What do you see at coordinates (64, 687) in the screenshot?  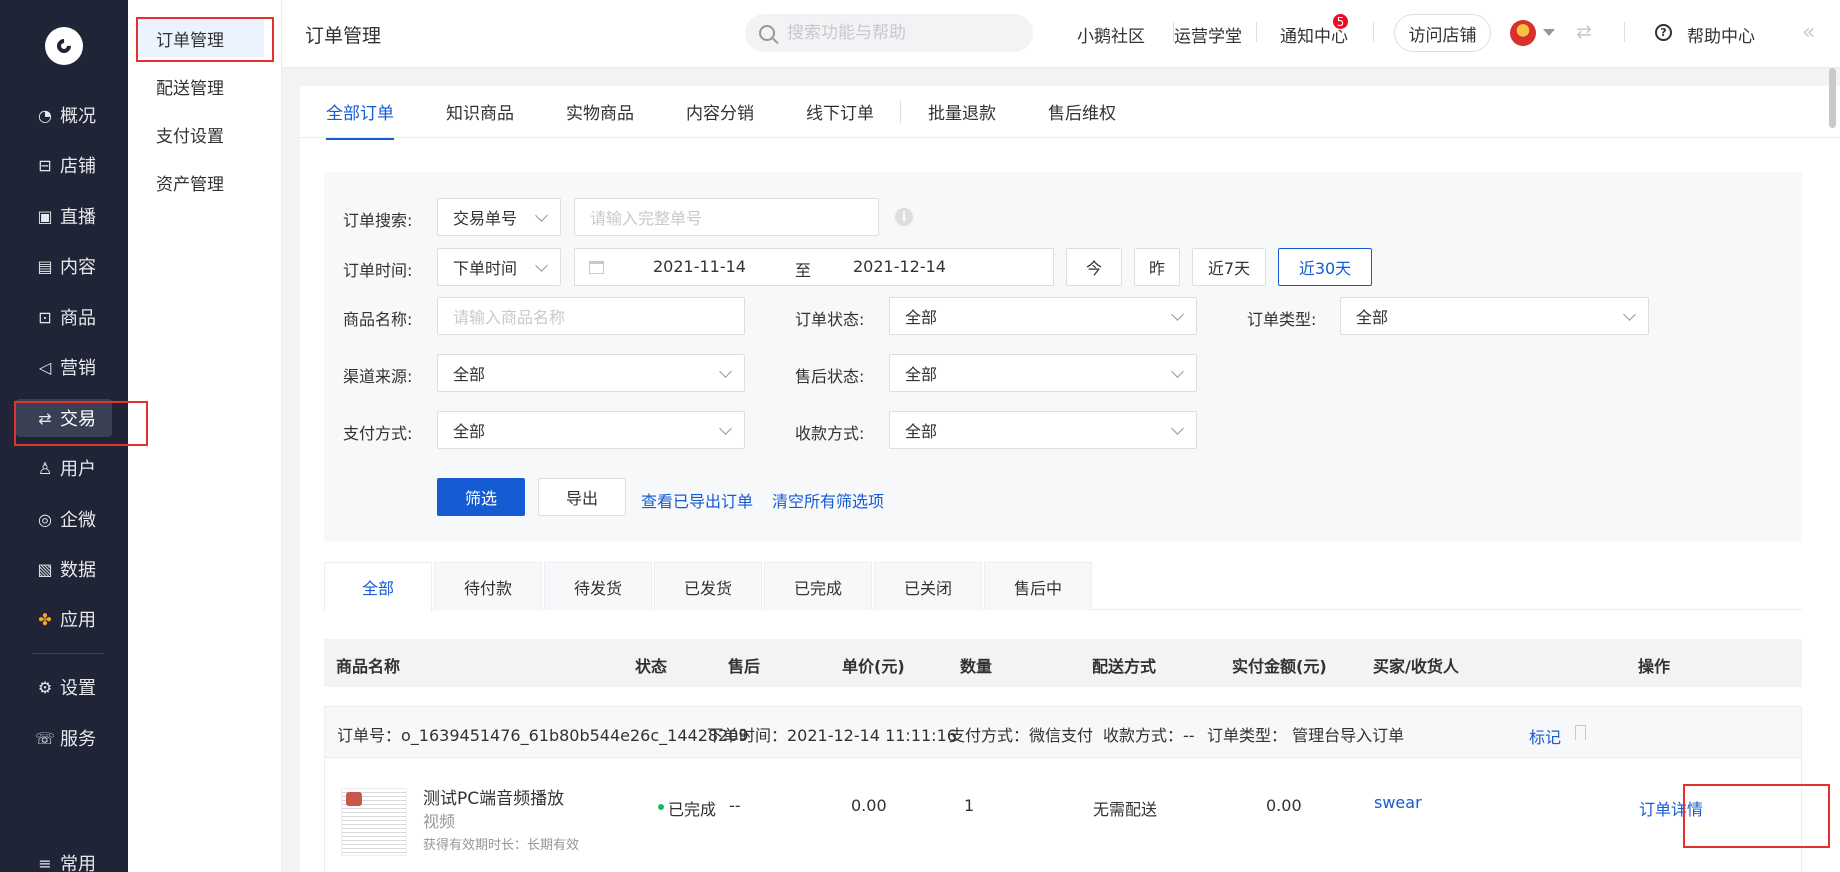 I see `sidebar-item-settings: ⚙ 设置` at bounding box center [64, 687].